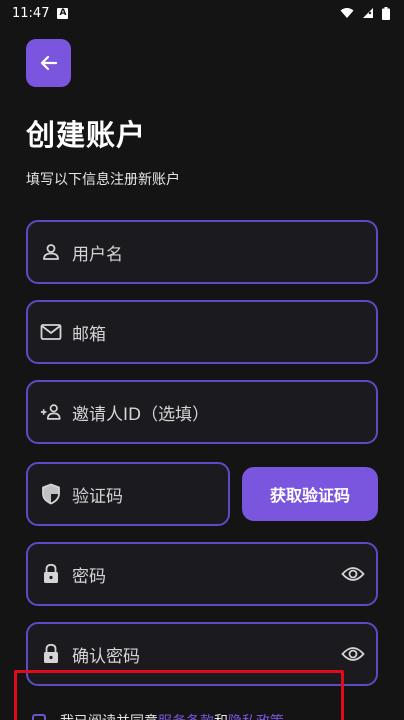  Describe the element at coordinates (86, 135) in the screenshot. I see `page-title: 创建账户` at that location.